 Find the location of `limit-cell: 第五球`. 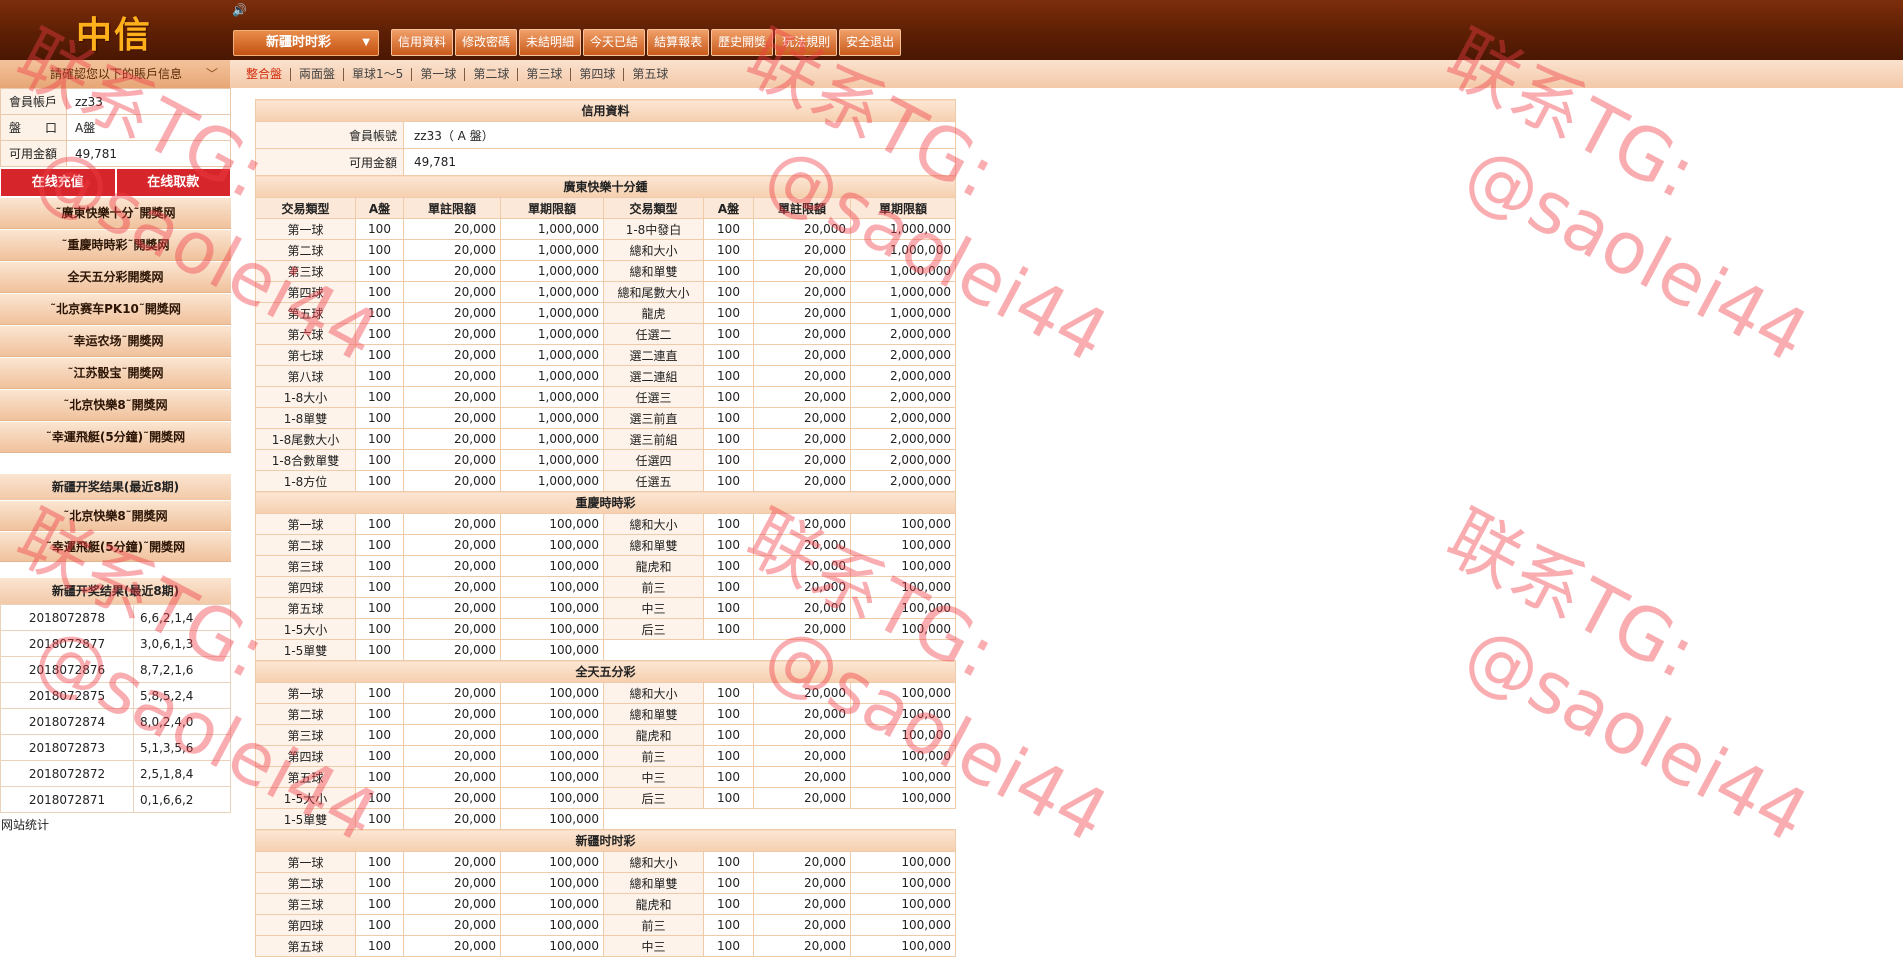

limit-cell: 第五球 is located at coordinates (305, 777).